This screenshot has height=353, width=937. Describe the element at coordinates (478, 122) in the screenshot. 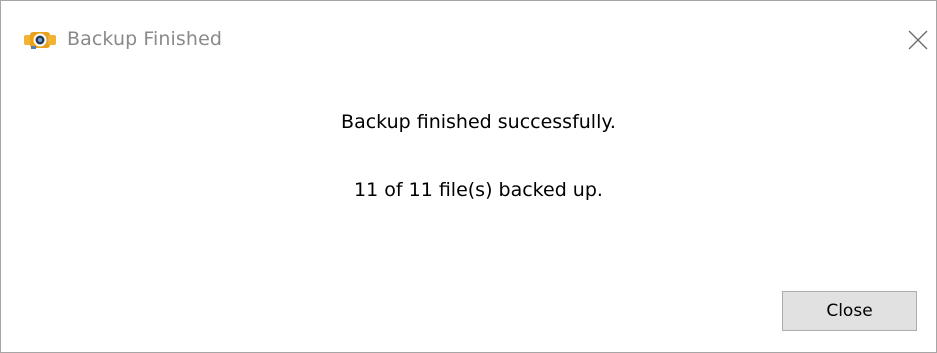

I see `status-message: Backup finished successfully.` at that location.